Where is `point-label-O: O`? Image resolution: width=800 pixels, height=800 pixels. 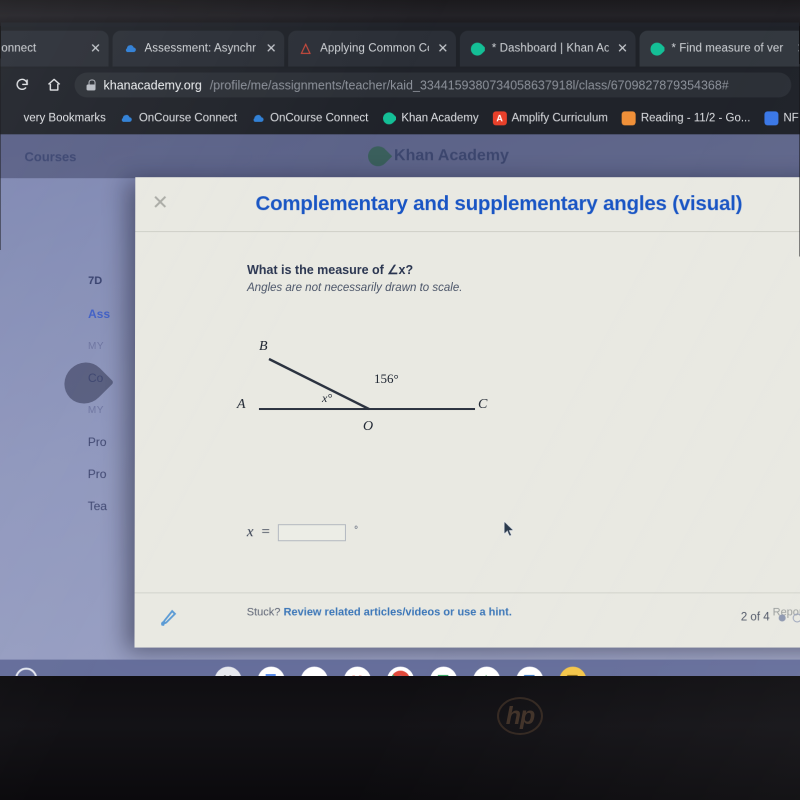
point-label-O: O is located at coordinates (368, 427).